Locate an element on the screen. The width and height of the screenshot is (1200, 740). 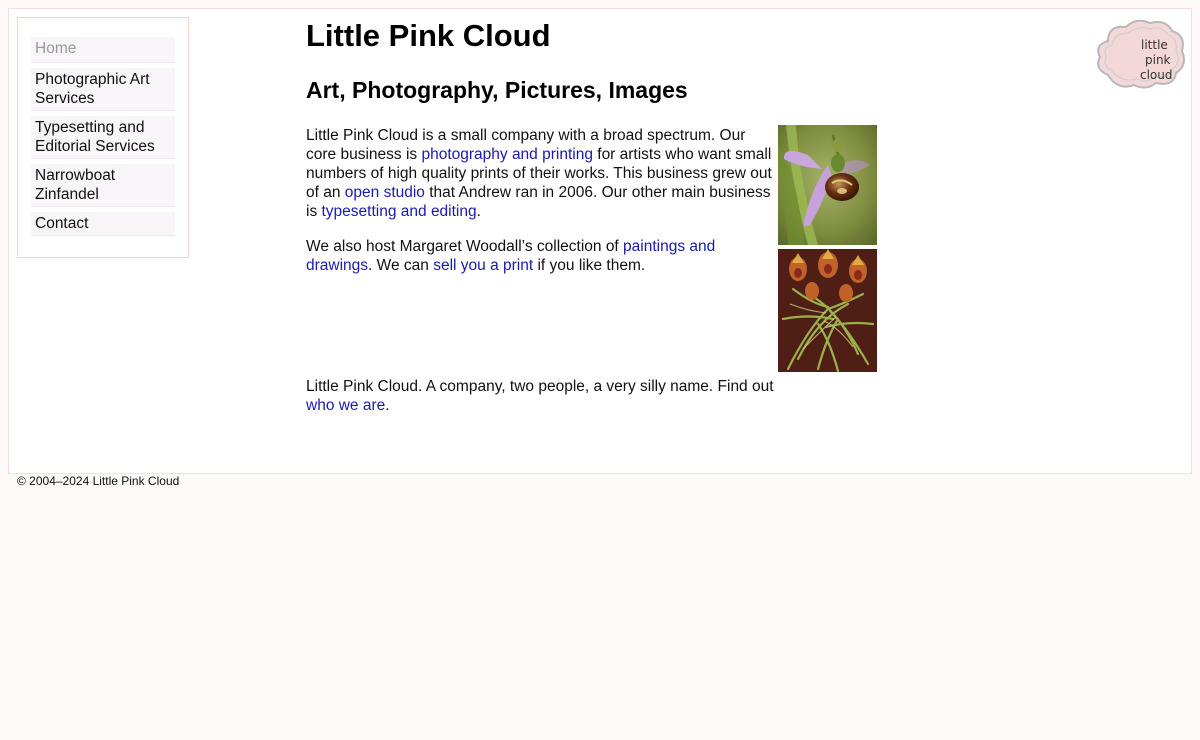
fritillary-painting is located at coordinates (827, 310).